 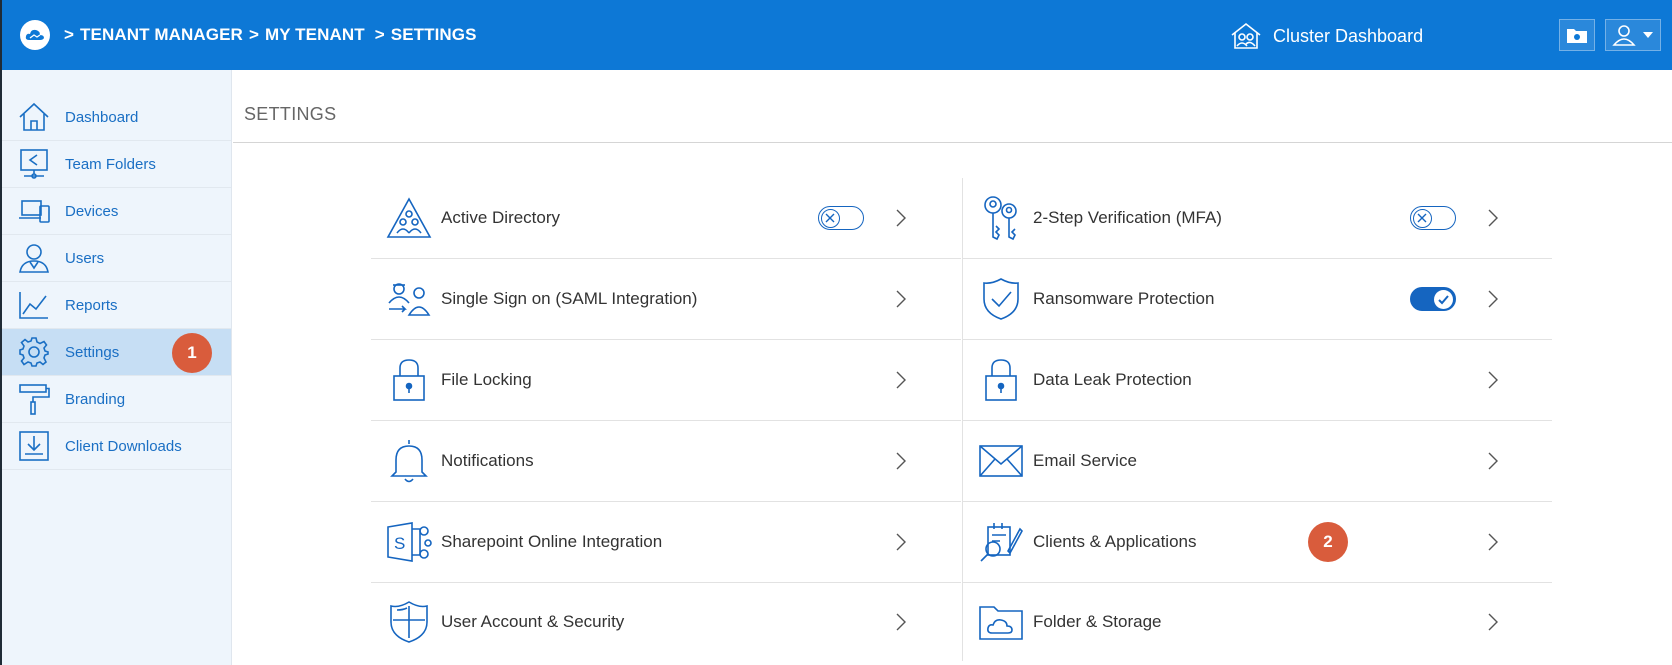 What do you see at coordinates (486, 379) in the screenshot?
I see `settings-item-label: File Locking` at bounding box center [486, 379].